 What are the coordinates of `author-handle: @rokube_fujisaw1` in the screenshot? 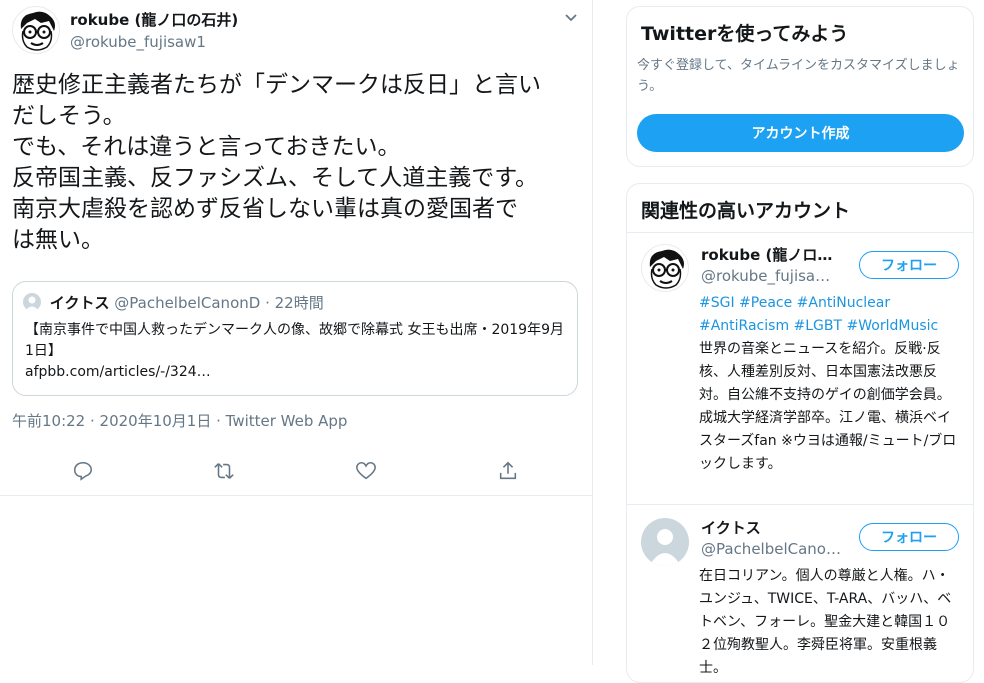 It's located at (138, 42).